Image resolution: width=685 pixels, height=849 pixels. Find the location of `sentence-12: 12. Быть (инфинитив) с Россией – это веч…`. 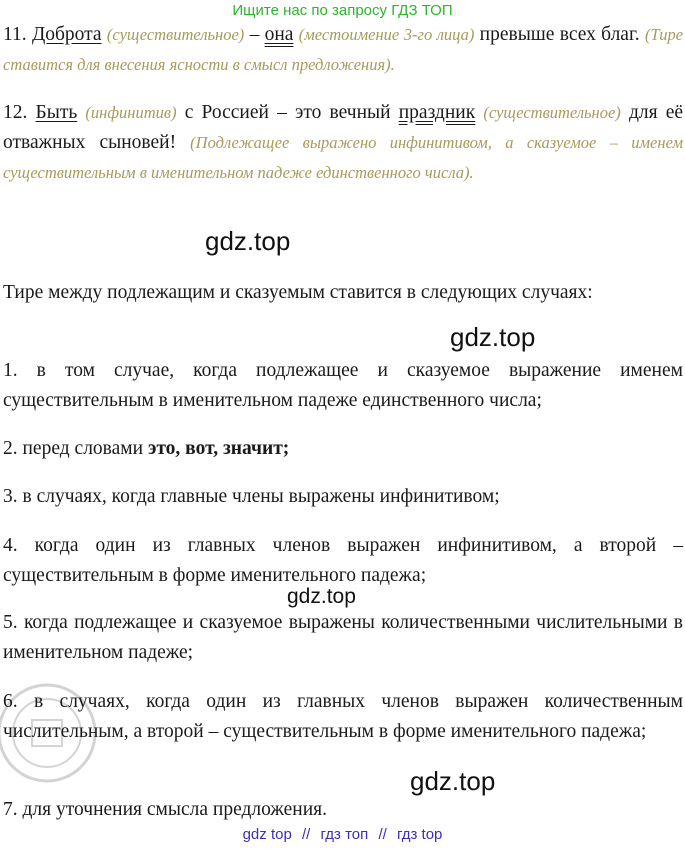

sentence-12: 12. Быть (инфинитив) с Россией – это веч… is located at coordinates (343, 143).